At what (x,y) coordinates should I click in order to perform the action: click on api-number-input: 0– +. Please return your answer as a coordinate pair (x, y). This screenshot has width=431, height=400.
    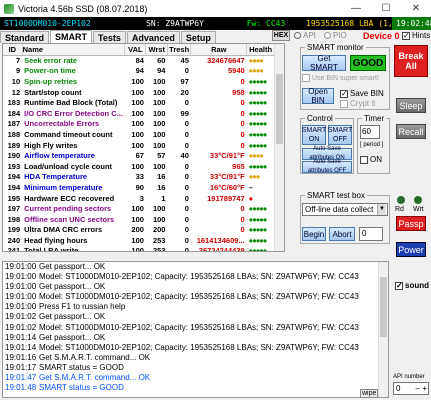
    Looking at the image, I should click on (411, 388).